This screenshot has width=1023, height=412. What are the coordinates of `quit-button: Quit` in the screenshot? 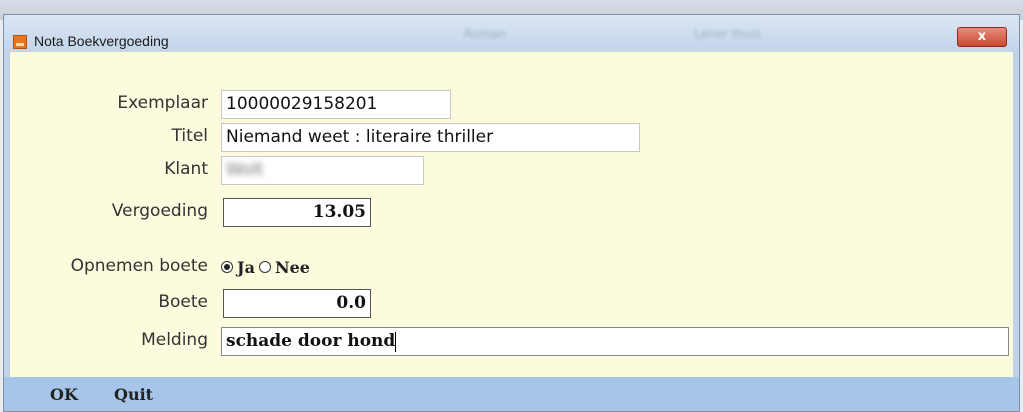 It's located at (133, 394).